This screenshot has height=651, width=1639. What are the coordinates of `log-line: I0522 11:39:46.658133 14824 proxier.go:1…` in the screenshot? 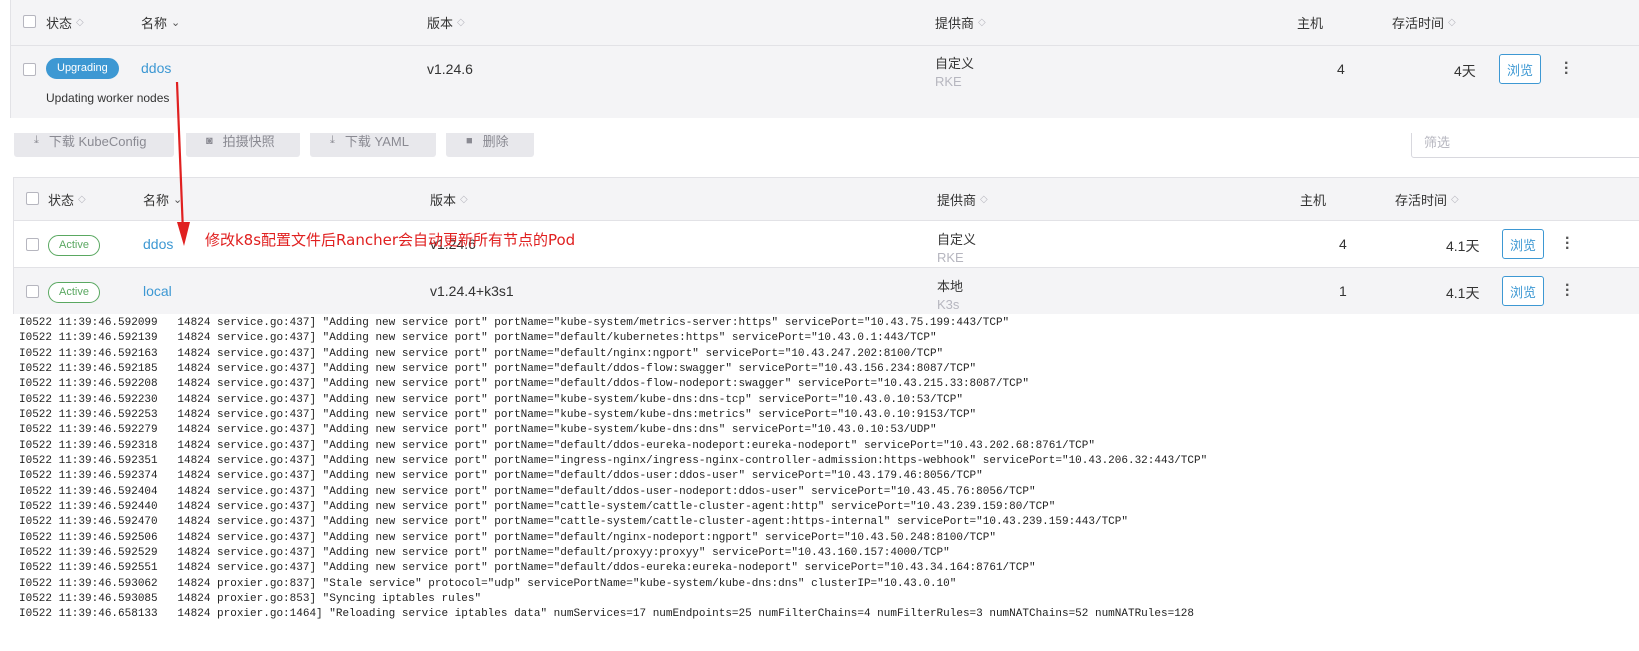 It's located at (606, 614).